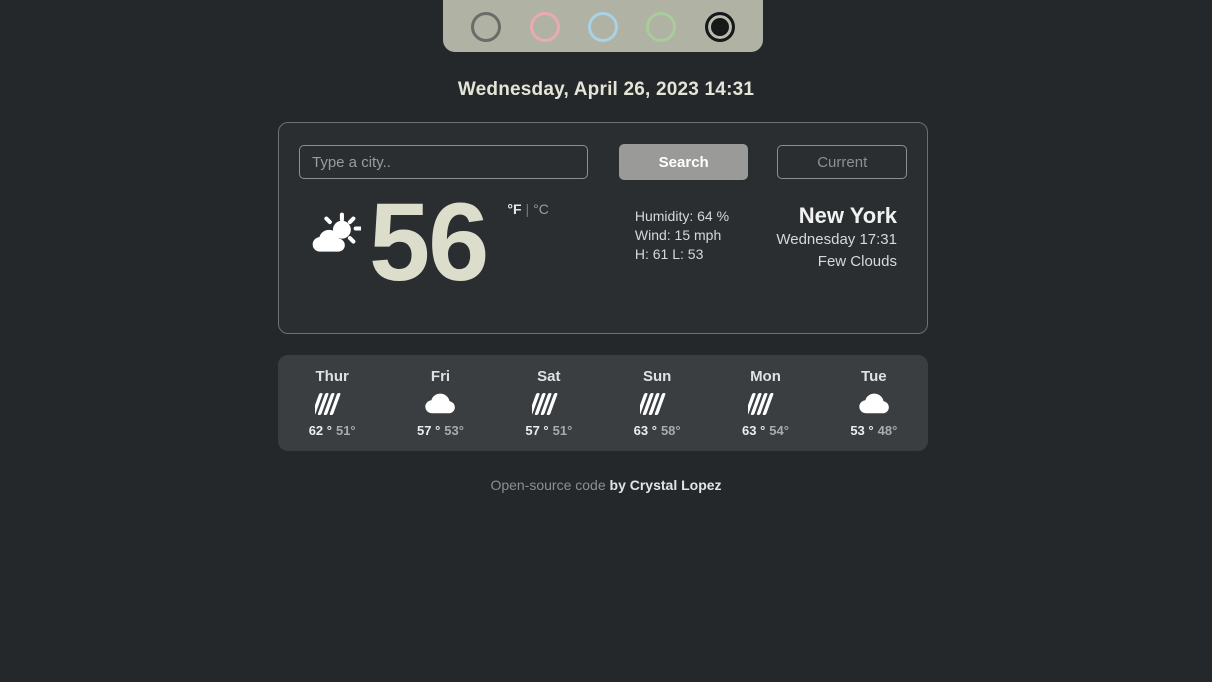  Describe the element at coordinates (678, 235) in the screenshot. I see `wind-value: Wind: 15 mph` at that location.